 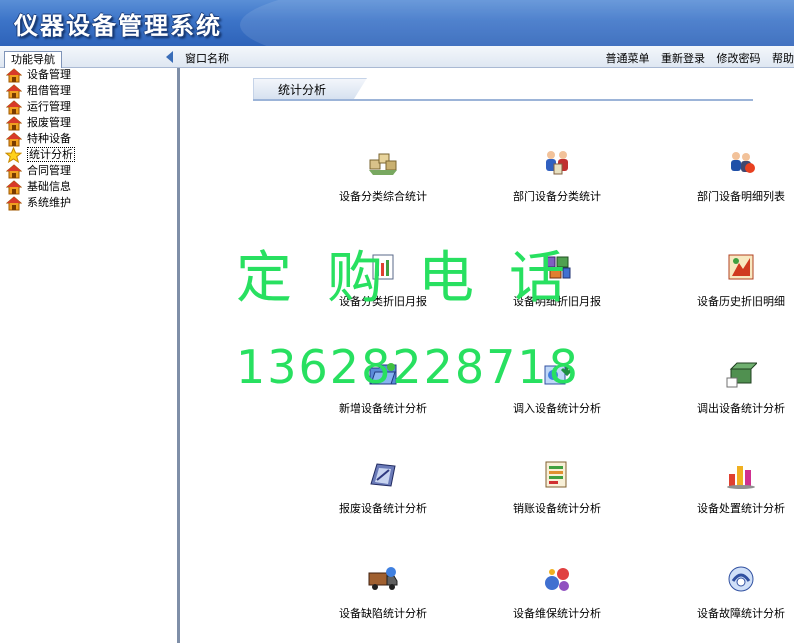 I want to click on tile-7: 调入设备统计分析, so click(x=557, y=393).